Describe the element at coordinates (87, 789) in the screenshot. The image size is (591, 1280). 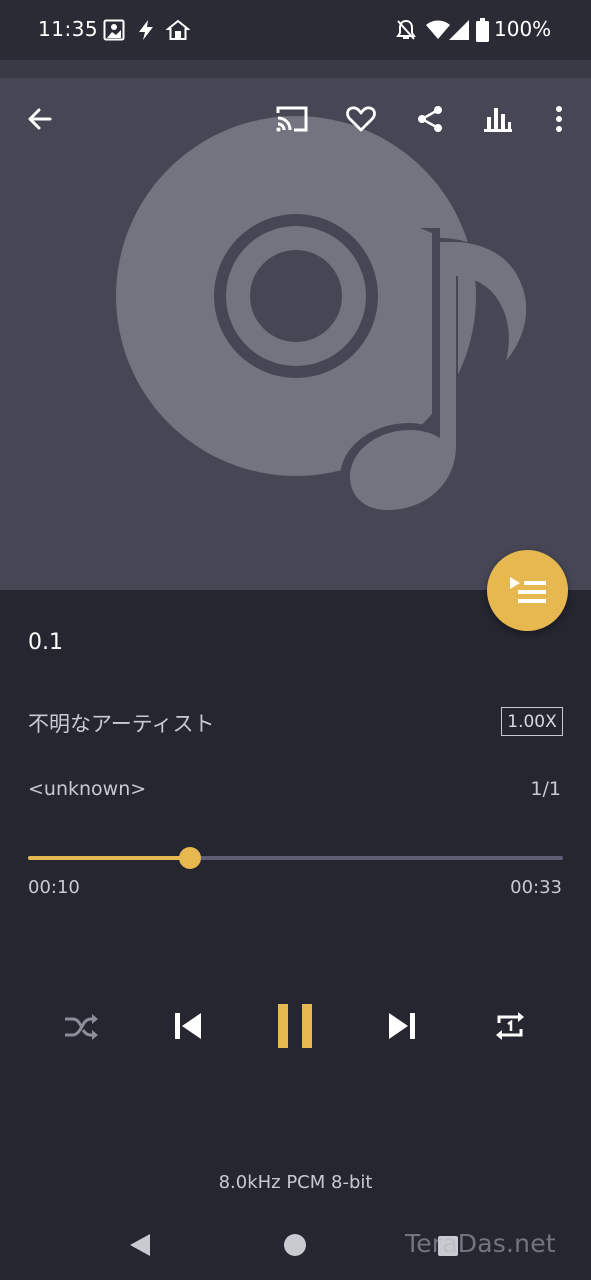
I see `album-name: <unknown>` at that location.